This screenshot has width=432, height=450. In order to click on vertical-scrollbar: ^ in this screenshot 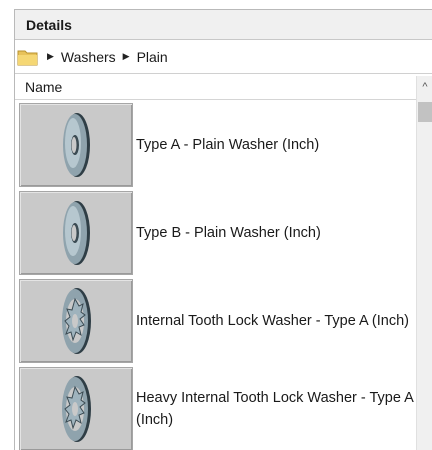, I will do `click(424, 263)`.